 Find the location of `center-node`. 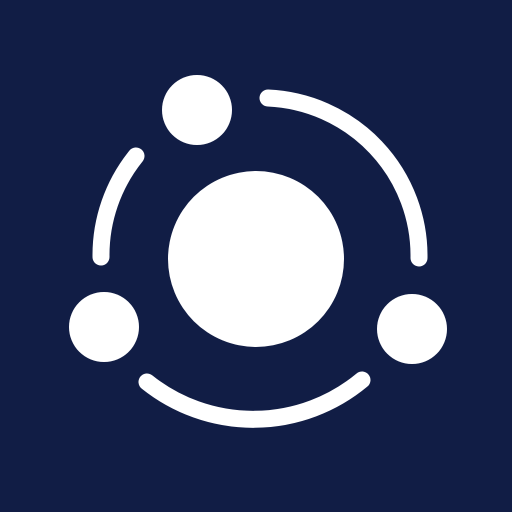

center-node is located at coordinates (256, 259).